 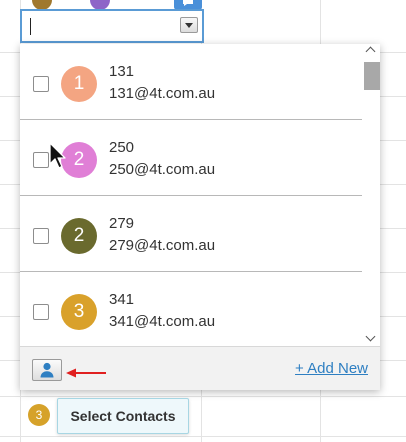 I want to click on contact-search-input, so click(x=112, y=26).